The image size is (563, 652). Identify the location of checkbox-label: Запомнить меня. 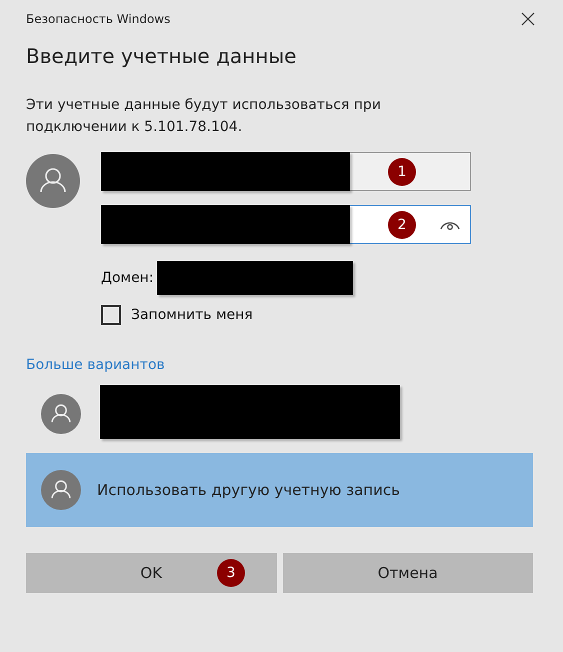
(192, 315).